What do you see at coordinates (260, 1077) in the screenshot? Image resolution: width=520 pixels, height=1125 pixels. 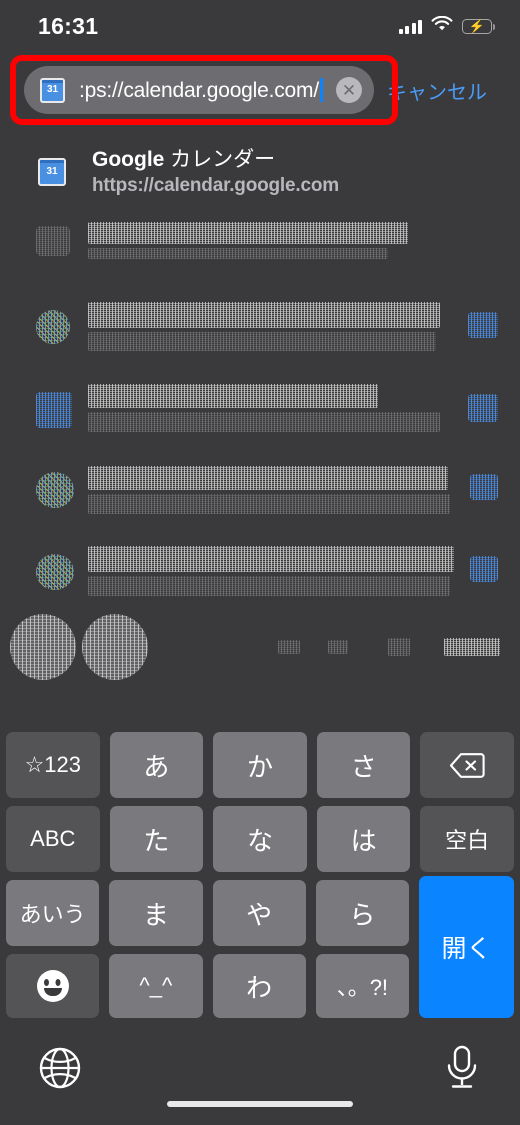 I see `keyboard-bottom-bar` at bounding box center [260, 1077].